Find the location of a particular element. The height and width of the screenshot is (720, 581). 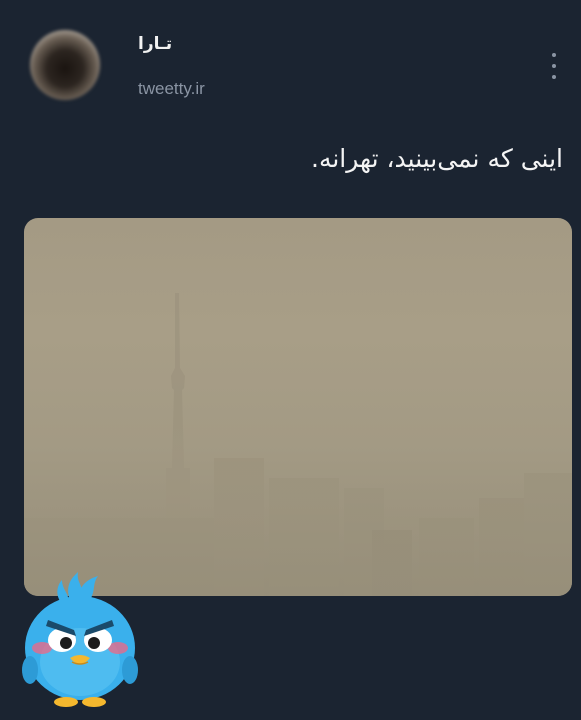

more-options-icon is located at coordinates (554, 66).